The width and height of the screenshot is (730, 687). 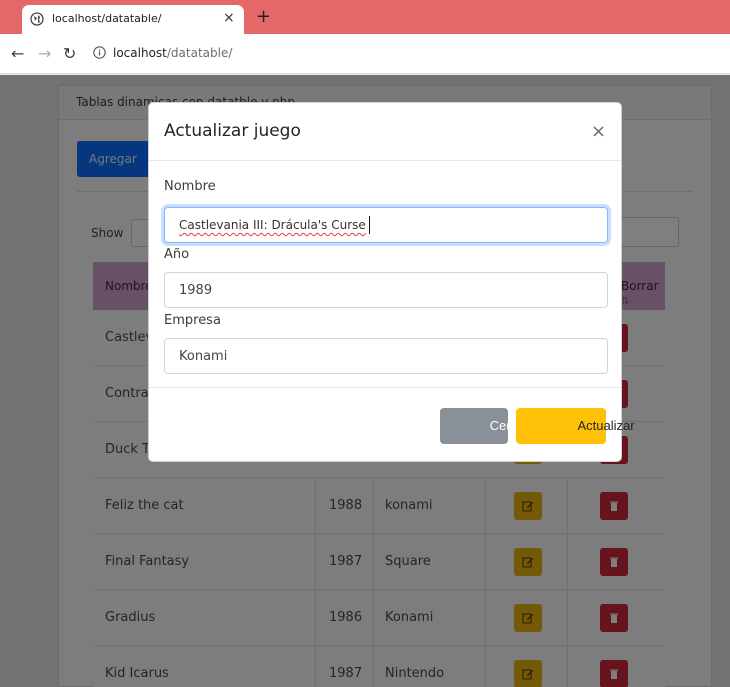 I want to click on tab-close-icon: ×, so click(x=229, y=18).